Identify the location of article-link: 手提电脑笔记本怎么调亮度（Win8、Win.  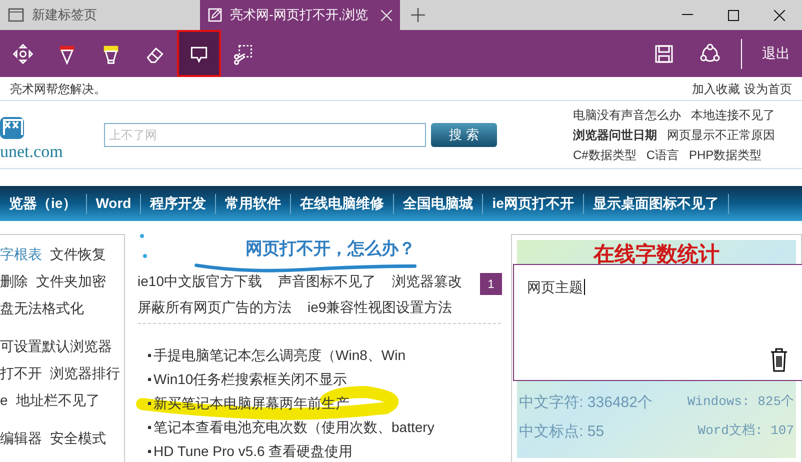
(280, 355).